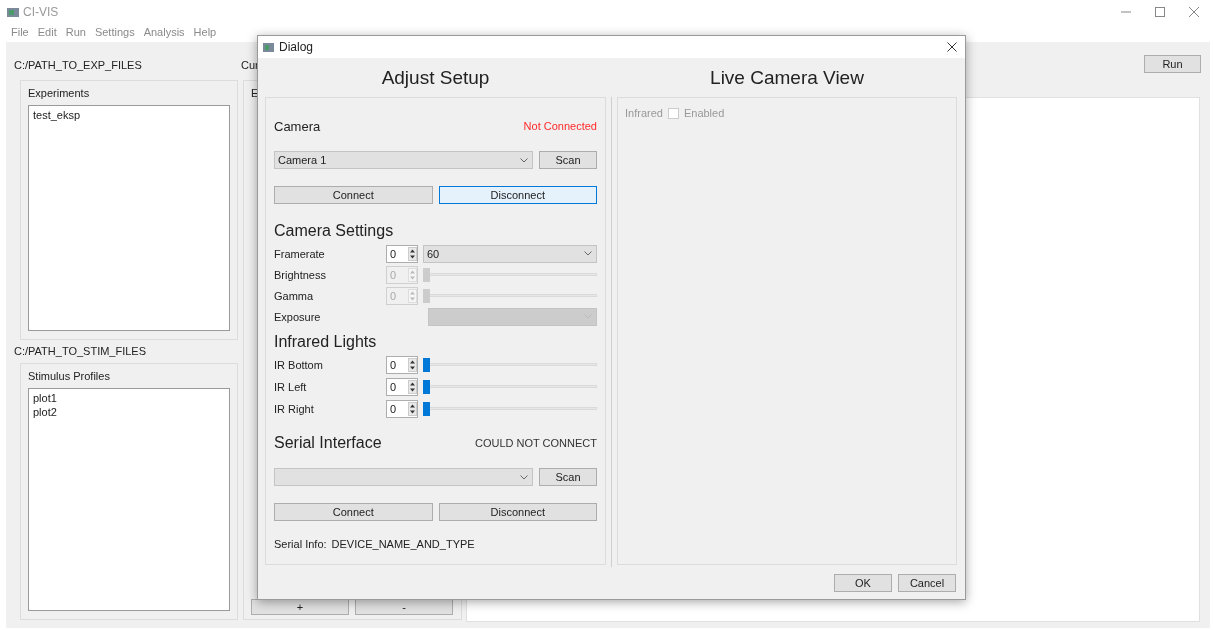 The image size is (1213, 630). I want to click on field-value: DEVICE_NAME_AND_TYPE, so click(403, 544).